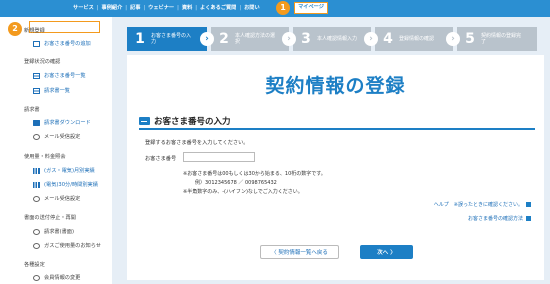  Describe the element at coordinates (161, 159) in the screenshot. I see `customer-number-label: お客さま番号` at that location.